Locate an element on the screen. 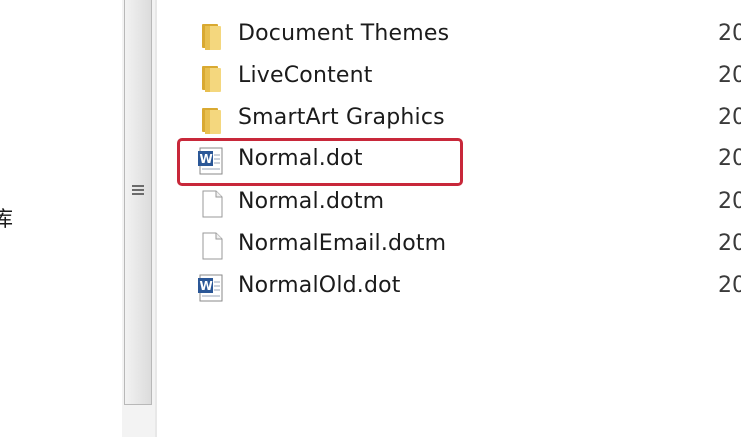  file-name: NormalOld.dot is located at coordinates (319, 285).